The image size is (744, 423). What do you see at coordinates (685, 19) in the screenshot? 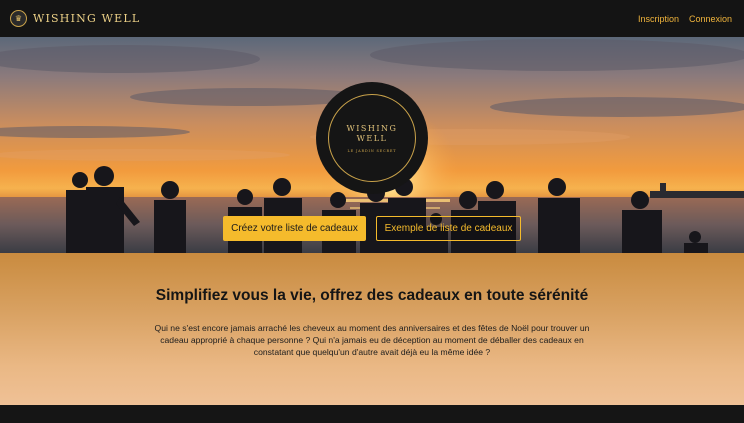
I see `nav-links: Inscription Connexion` at bounding box center [685, 19].